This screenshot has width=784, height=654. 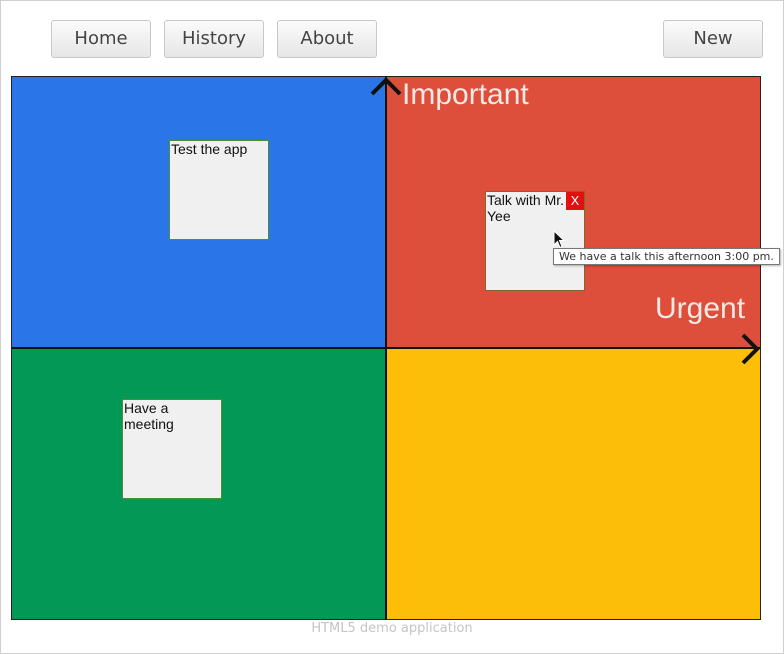 I want to click on about-button: About, so click(x=327, y=39).